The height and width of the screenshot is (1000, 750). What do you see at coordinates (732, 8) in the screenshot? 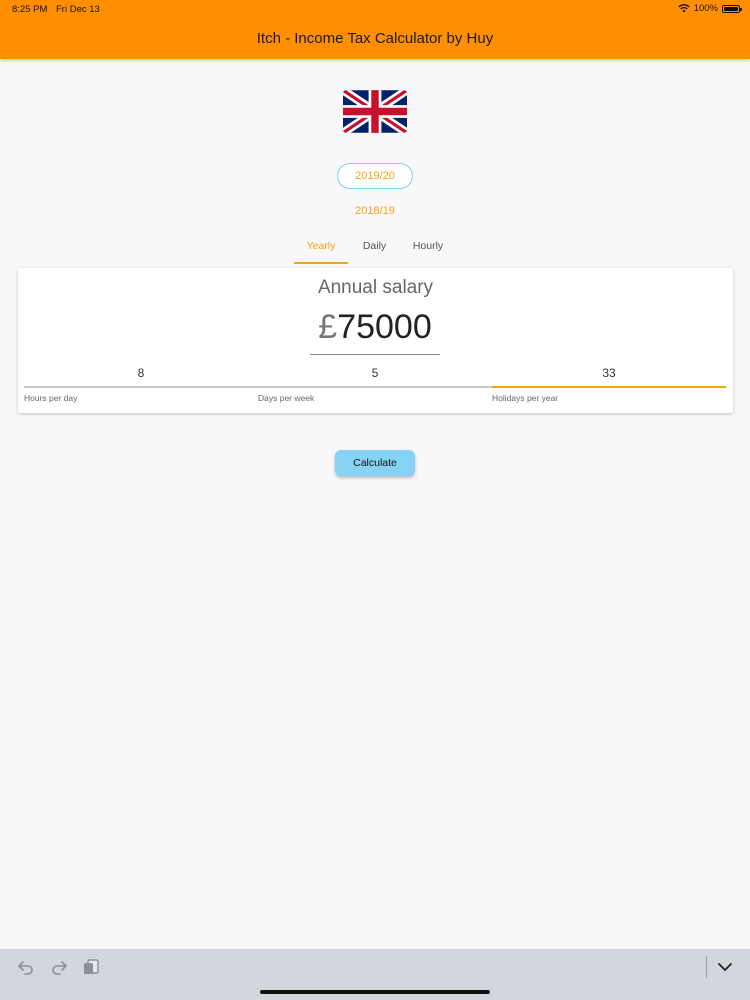
I see `battery-icon` at bounding box center [732, 8].